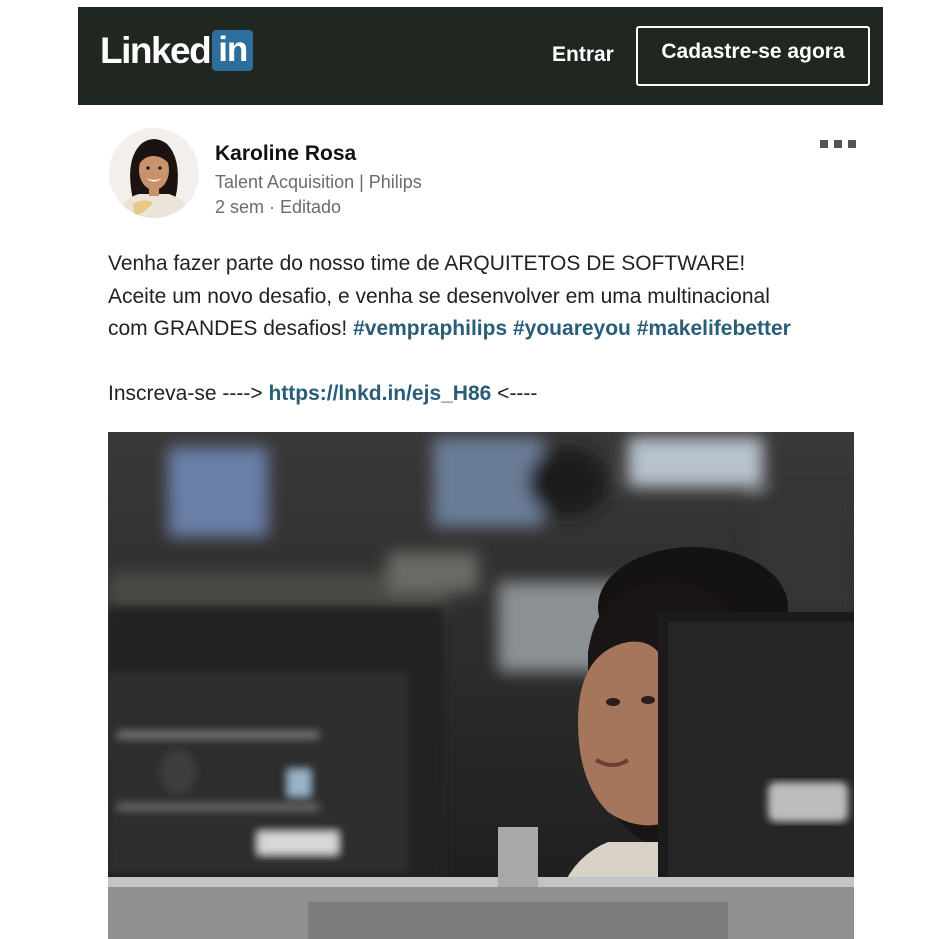  What do you see at coordinates (231, 328) in the screenshot?
I see `post-text-segment: com GRANDES desafios!` at bounding box center [231, 328].